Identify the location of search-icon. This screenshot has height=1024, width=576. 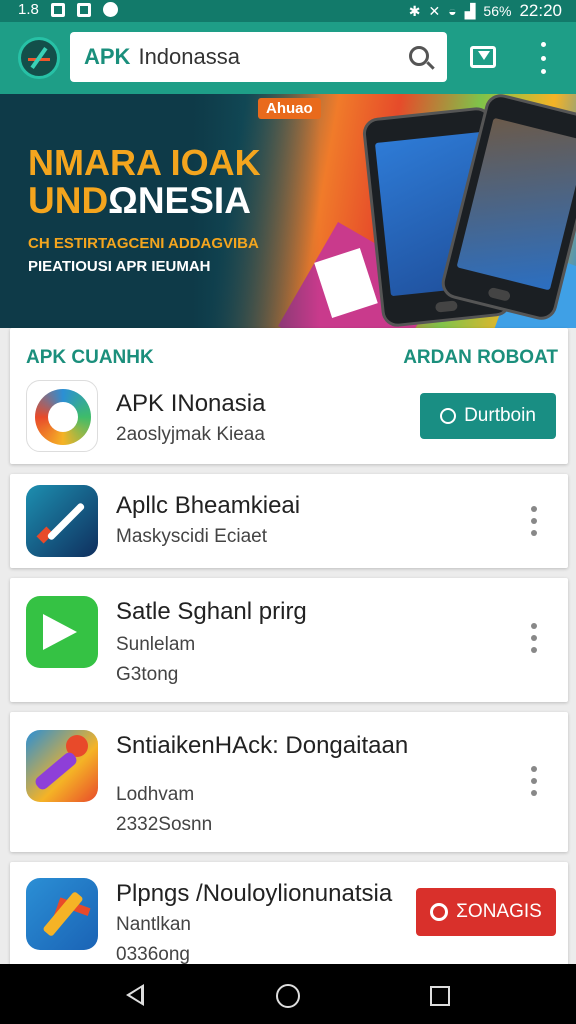
(419, 56).